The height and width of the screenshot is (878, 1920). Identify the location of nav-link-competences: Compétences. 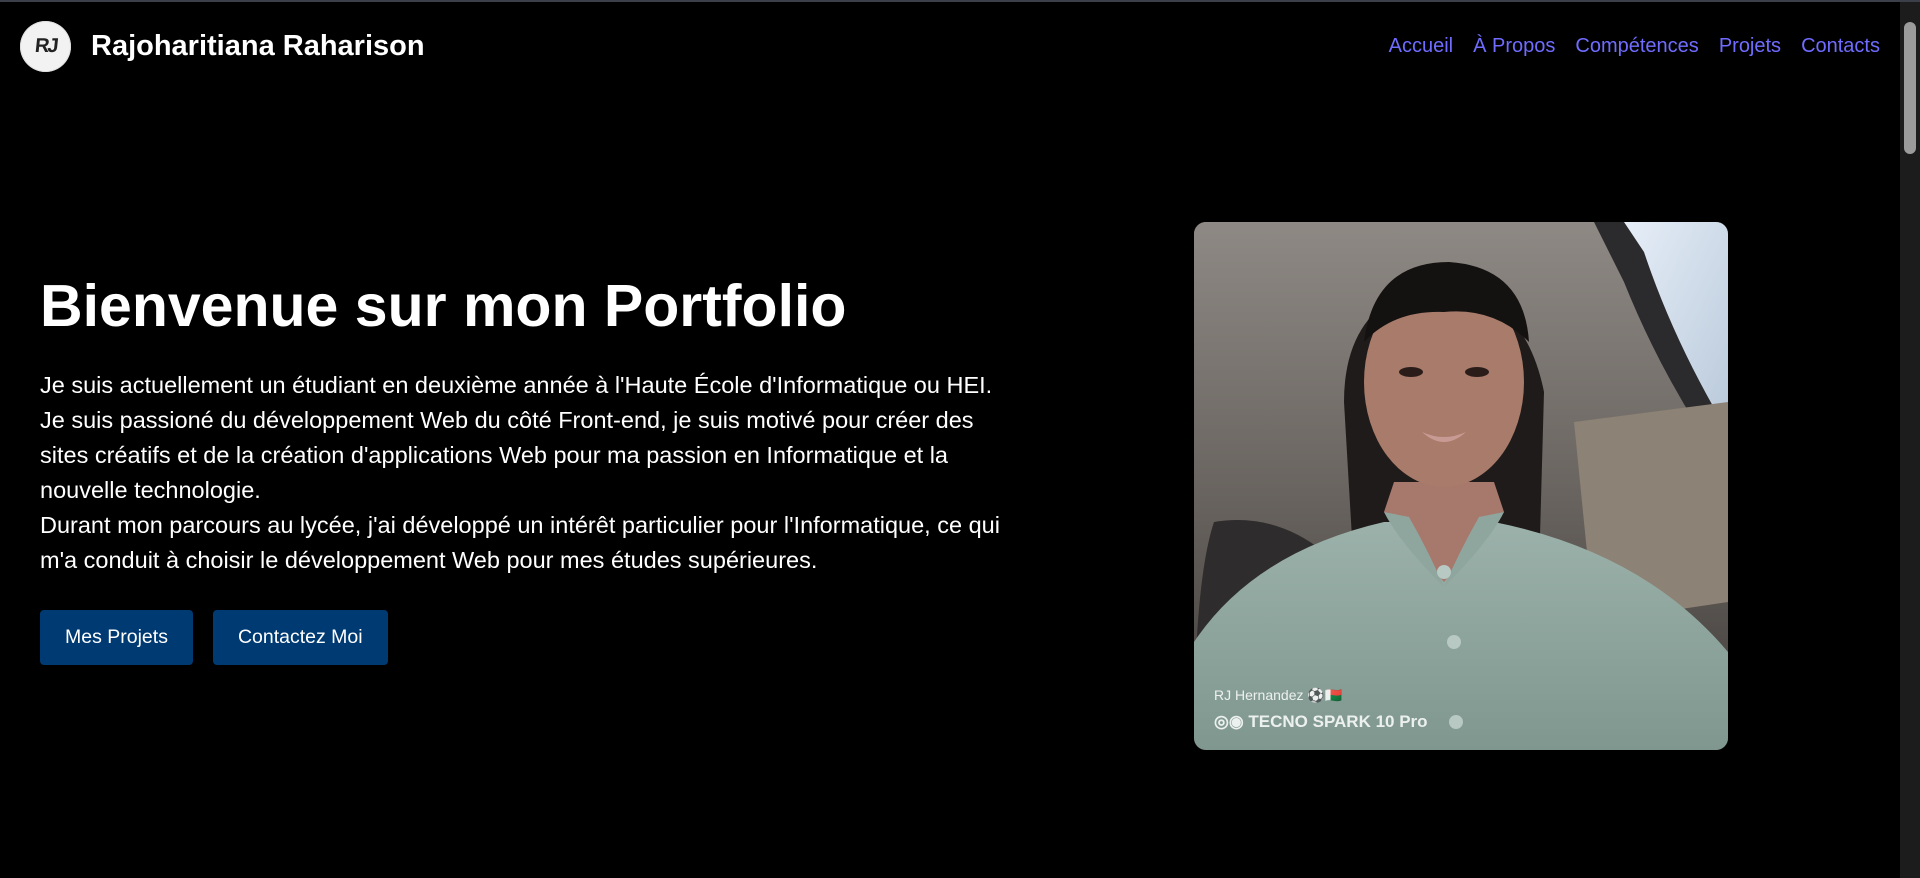
(1636, 46).